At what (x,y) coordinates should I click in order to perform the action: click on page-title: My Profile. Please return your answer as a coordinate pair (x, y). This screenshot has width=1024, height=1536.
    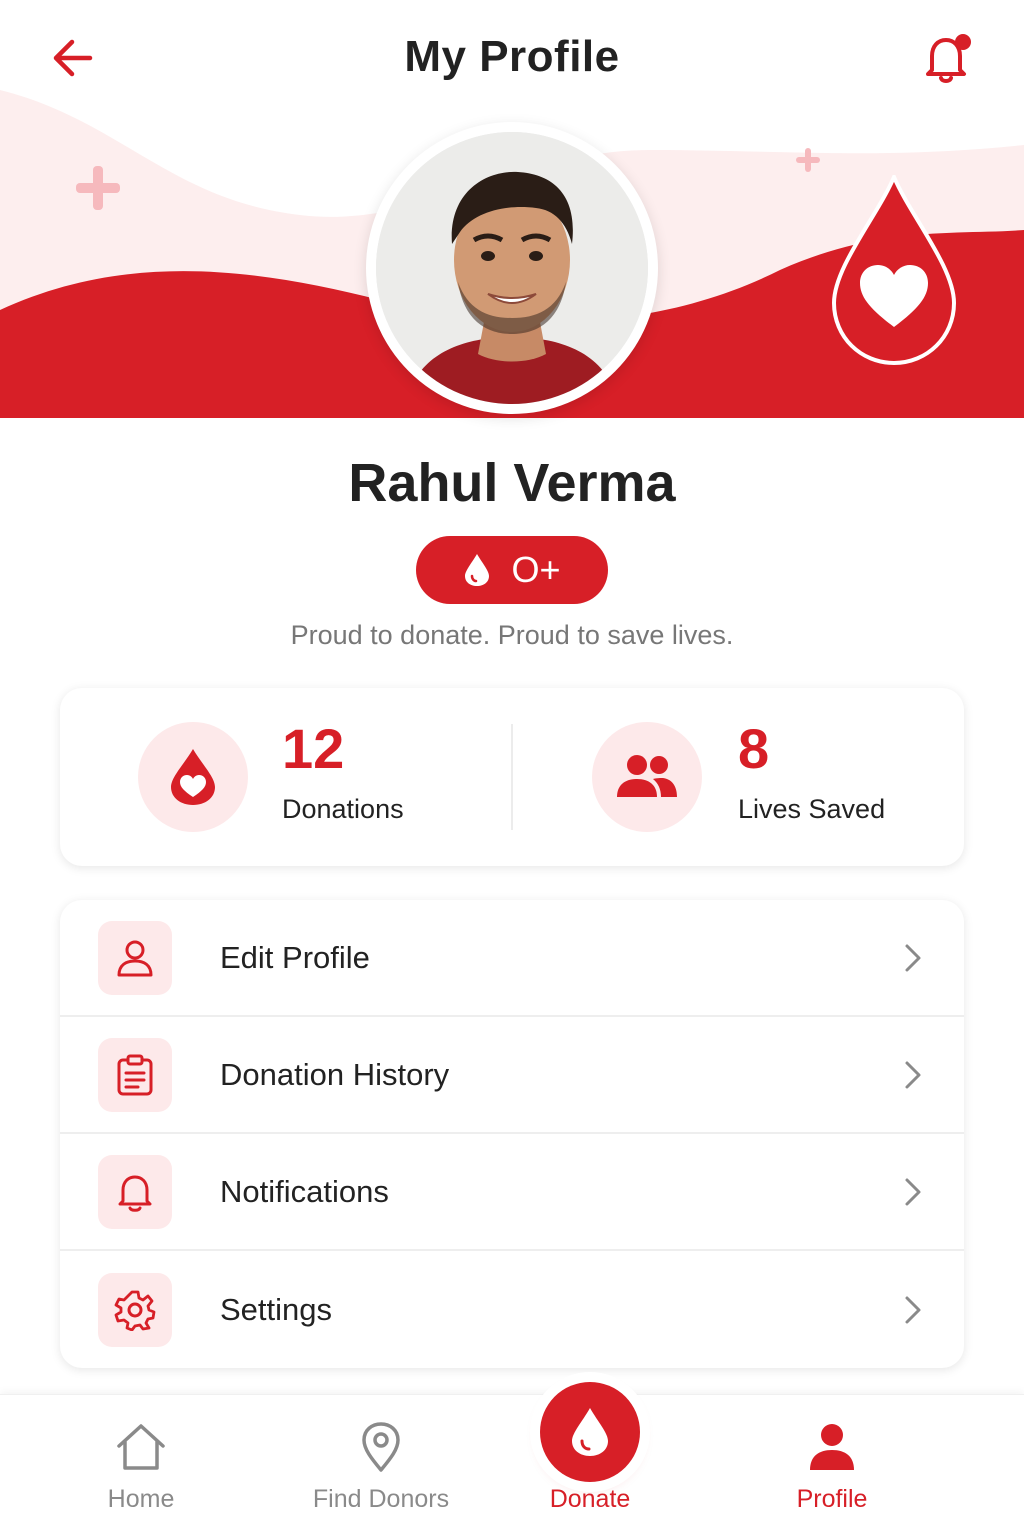
    Looking at the image, I should click on (512, 56).